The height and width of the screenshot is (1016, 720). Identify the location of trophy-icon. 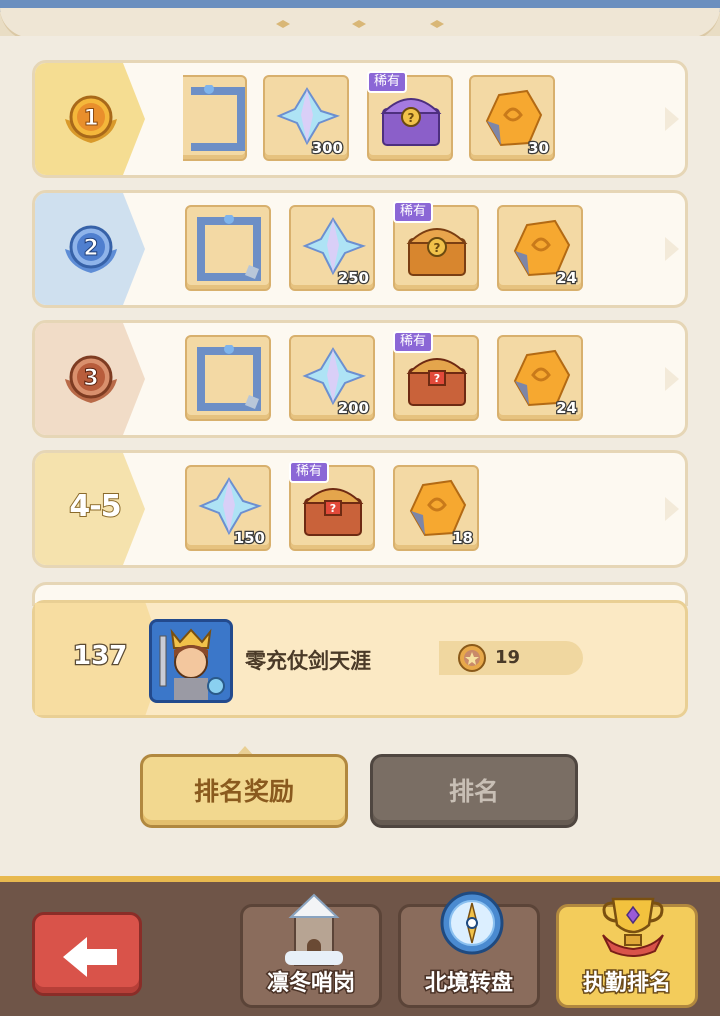
(633, 927).